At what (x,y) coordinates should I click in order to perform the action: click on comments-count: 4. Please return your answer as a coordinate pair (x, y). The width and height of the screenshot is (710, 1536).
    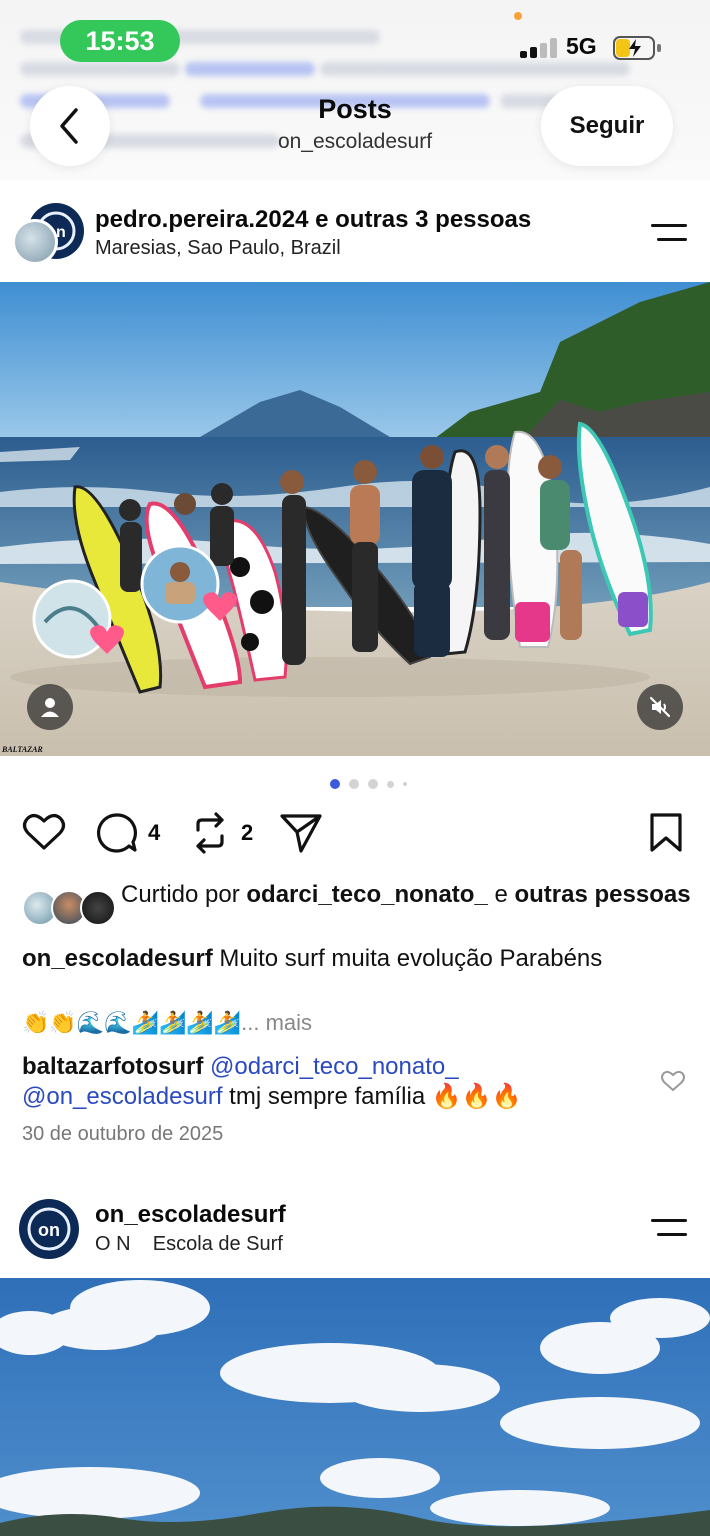
    Looking at the image, I should click on (154, 833).